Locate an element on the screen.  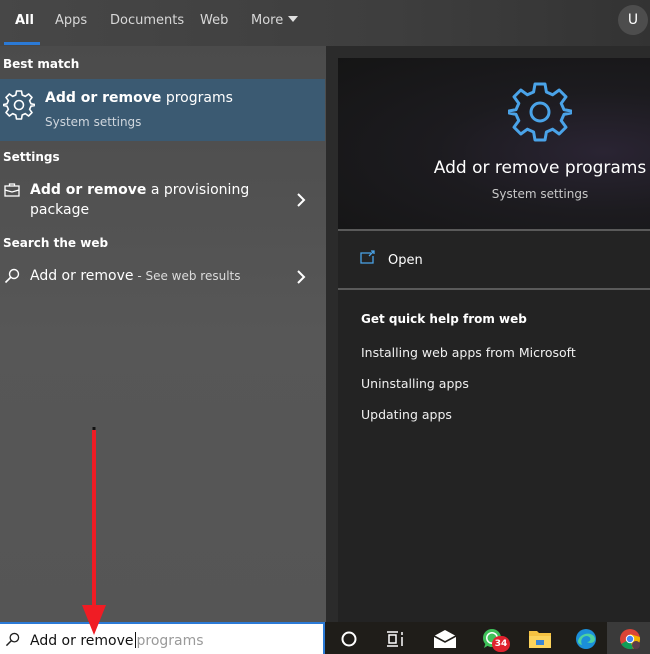
taskbar-whatsapp: 34 is located at coordinates (492, 638).